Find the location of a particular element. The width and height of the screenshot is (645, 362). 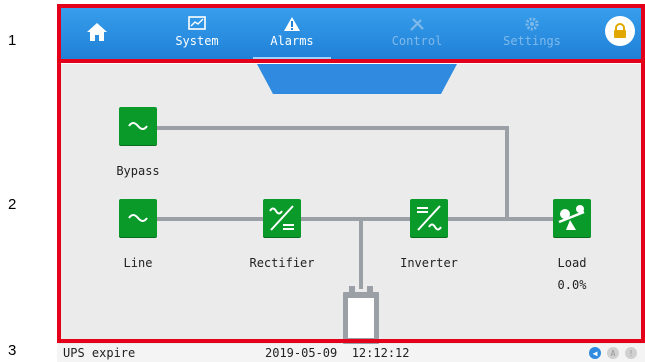

status-message: UPS expire is located at coordinates (99, 353).